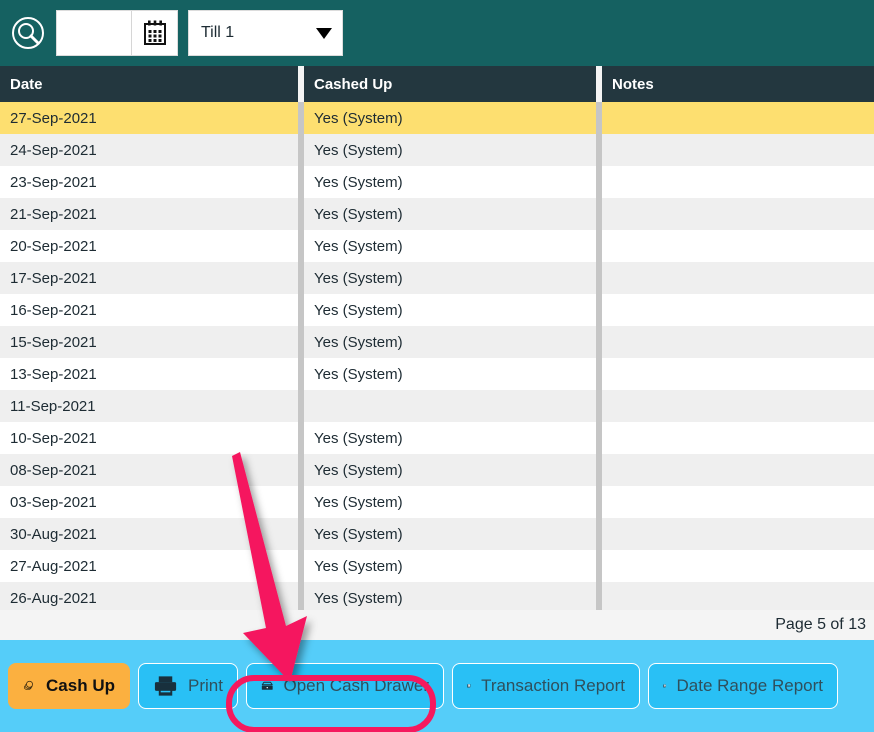  What do you see at coordinates (324, 33) in the screenshot?
I see `chevron-down-icon` at bounding box center [324, 33].